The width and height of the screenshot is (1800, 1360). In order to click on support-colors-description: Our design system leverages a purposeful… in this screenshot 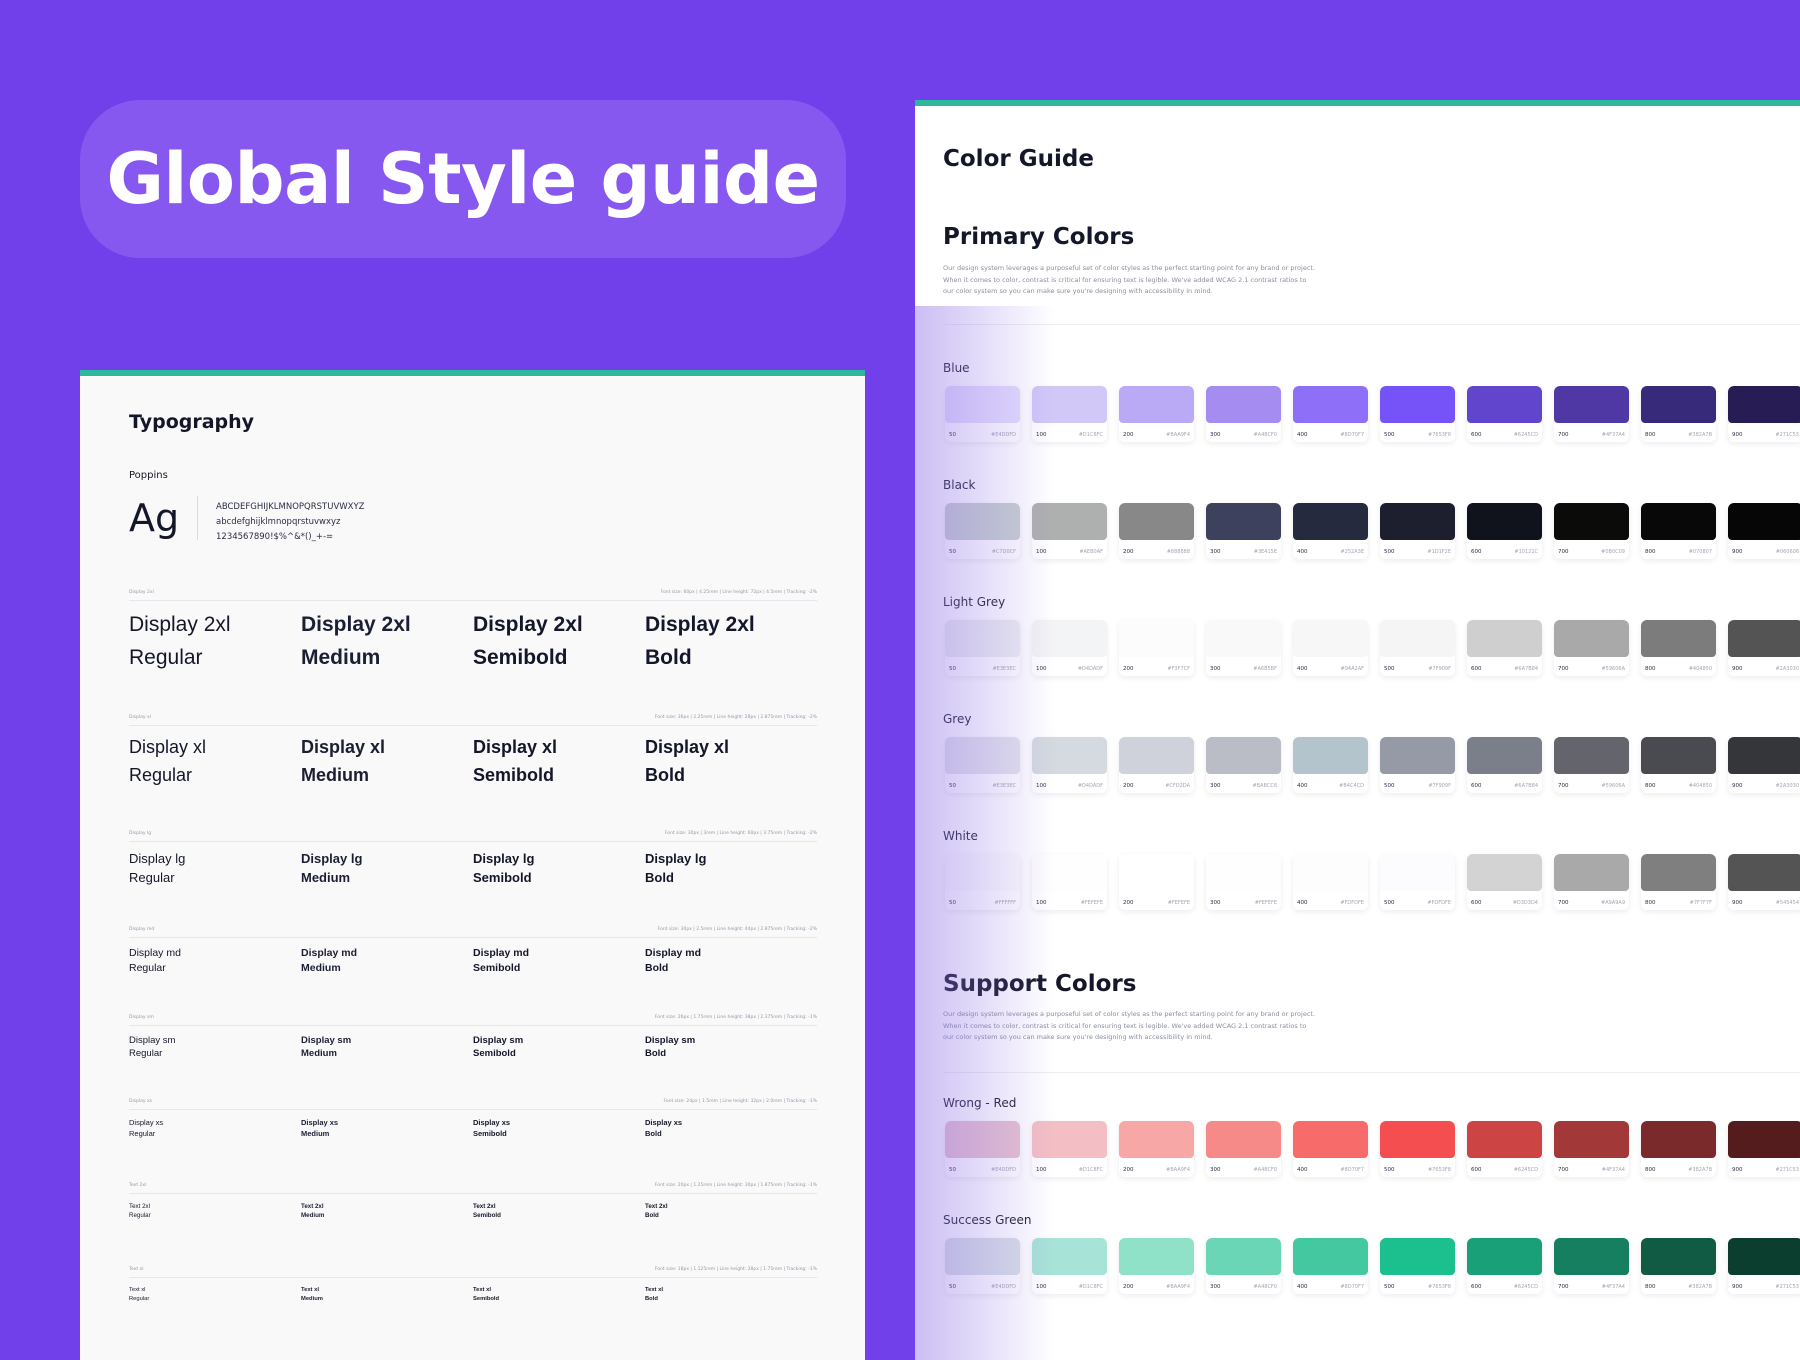, I will do `click(1143, 1026)`.